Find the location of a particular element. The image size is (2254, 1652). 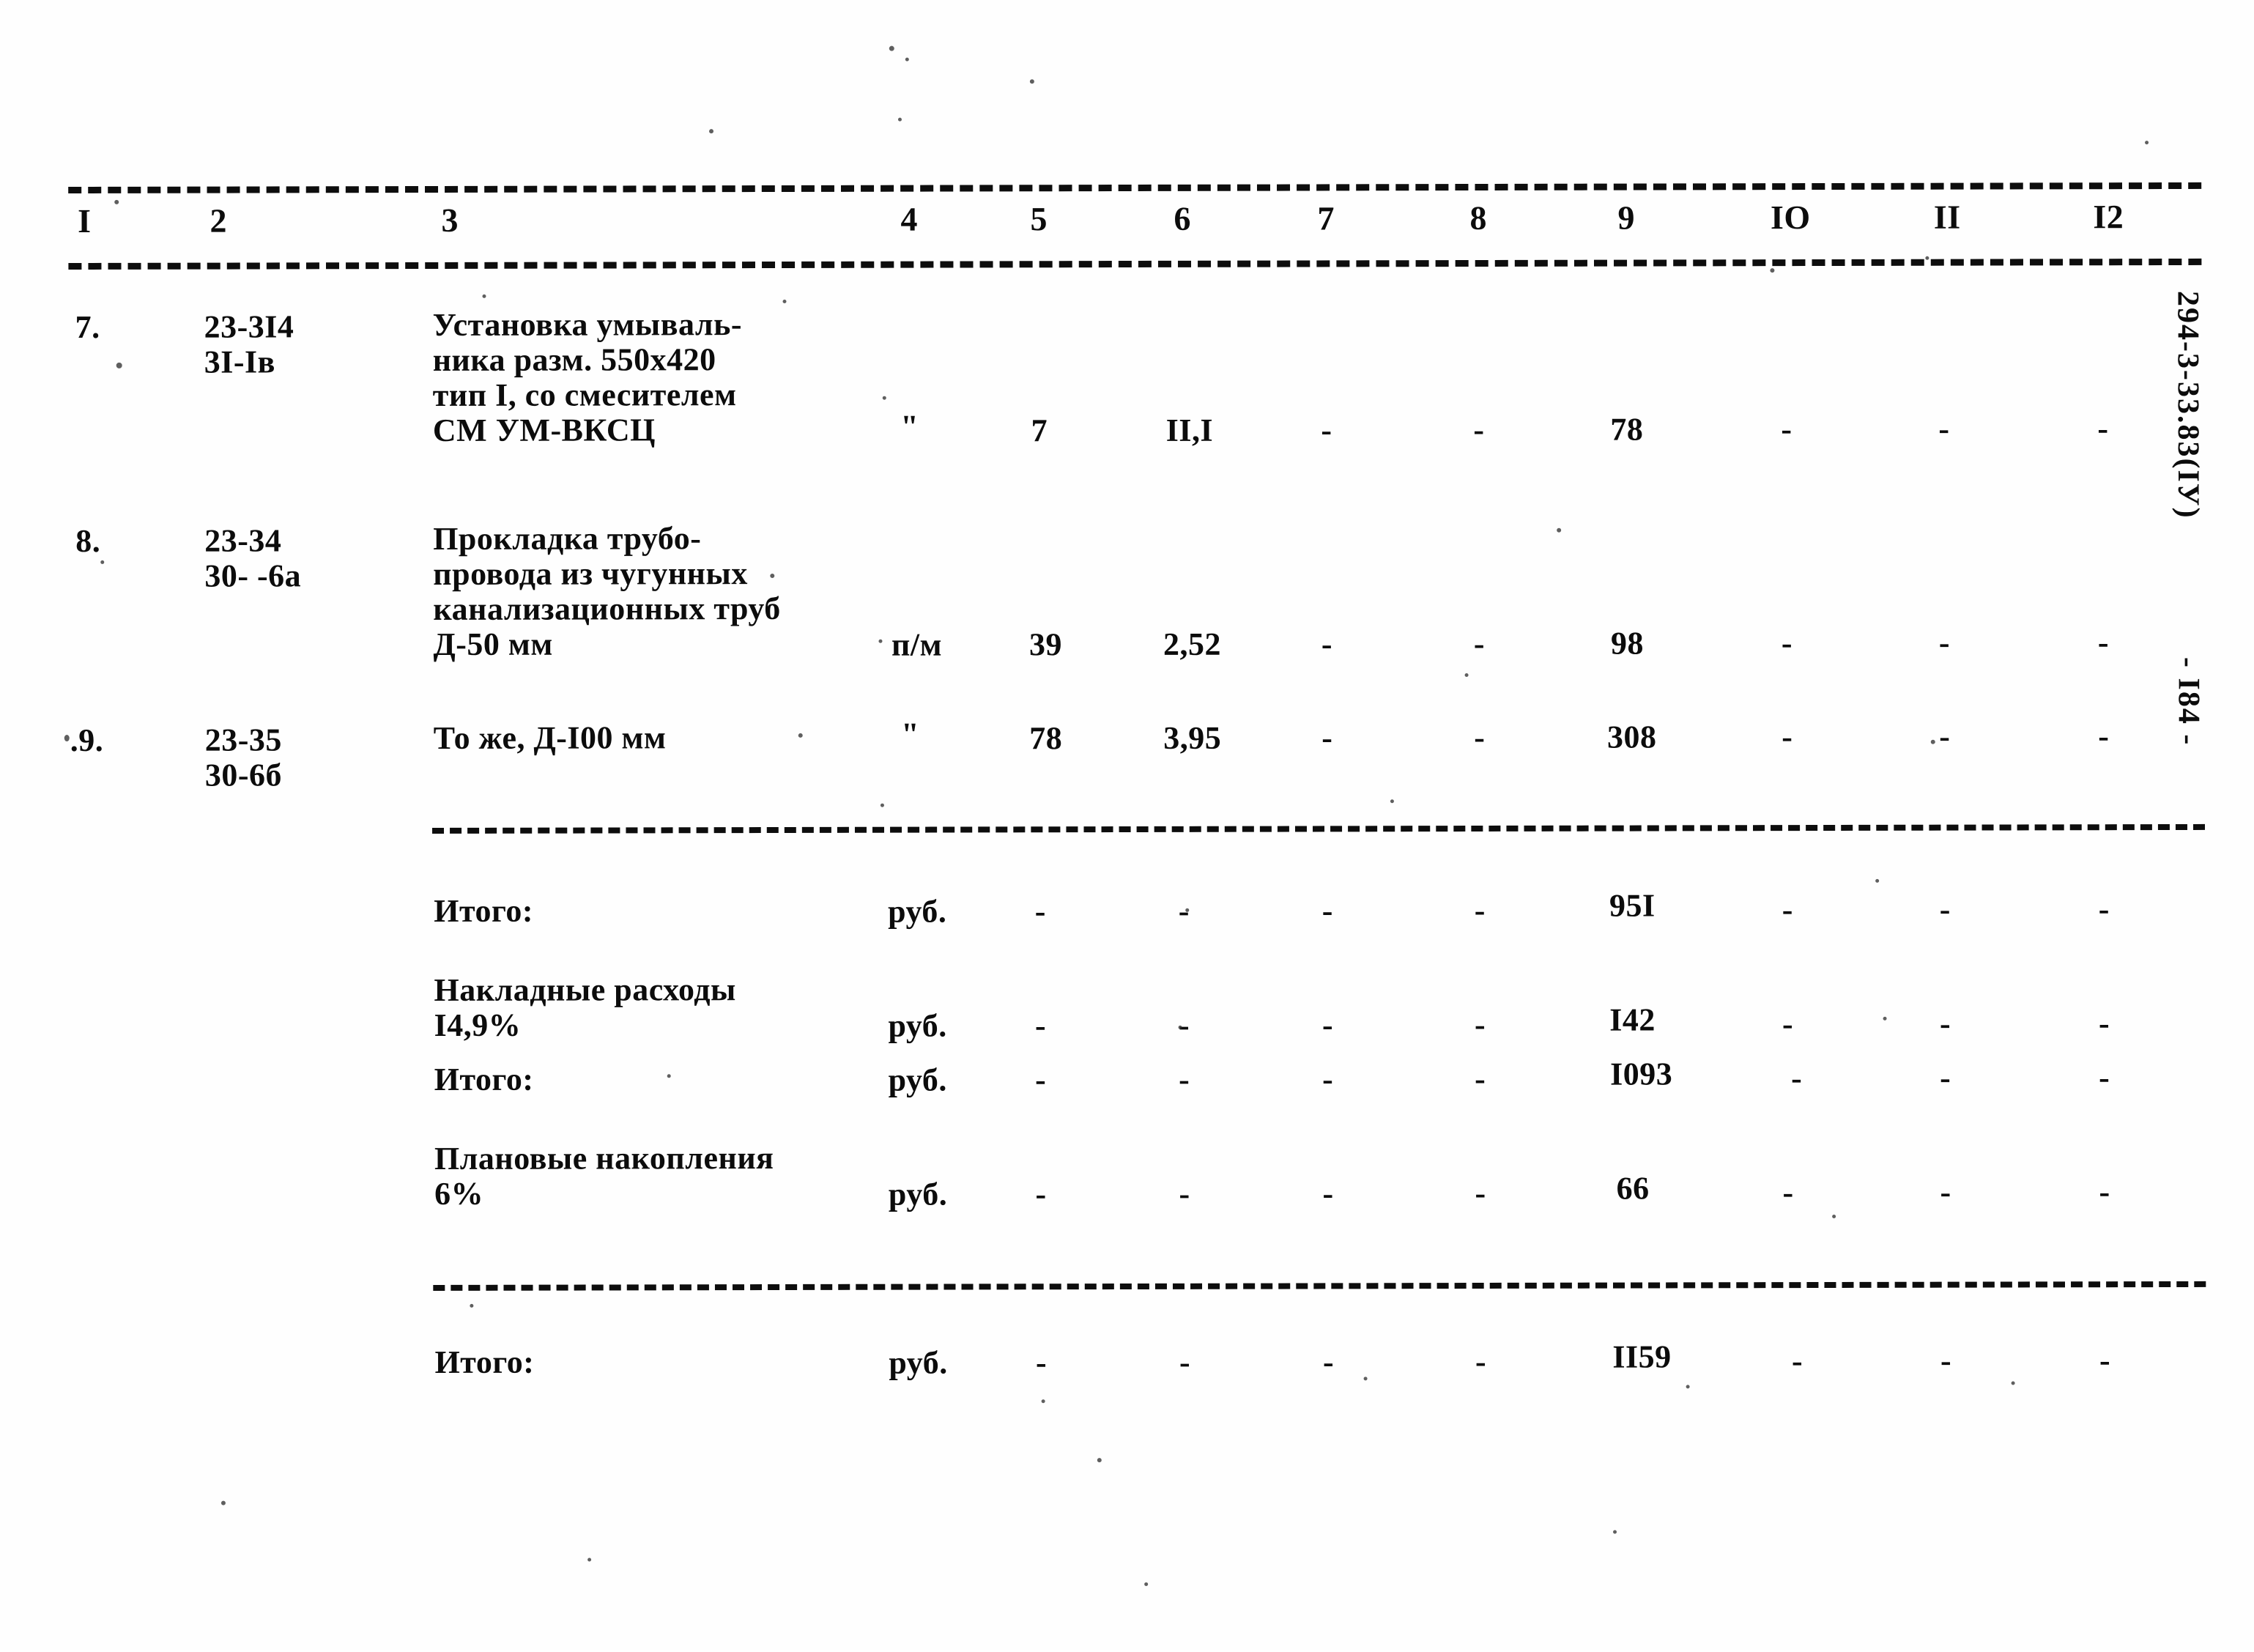

table-row-8-col10: - is located at coordinates (1787, 643).